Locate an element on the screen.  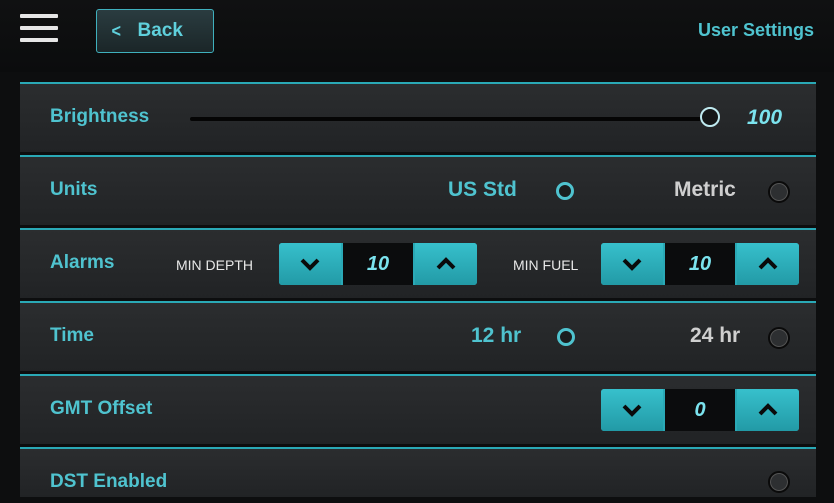
page-title: User Settings is located at coordinates (755, 30).